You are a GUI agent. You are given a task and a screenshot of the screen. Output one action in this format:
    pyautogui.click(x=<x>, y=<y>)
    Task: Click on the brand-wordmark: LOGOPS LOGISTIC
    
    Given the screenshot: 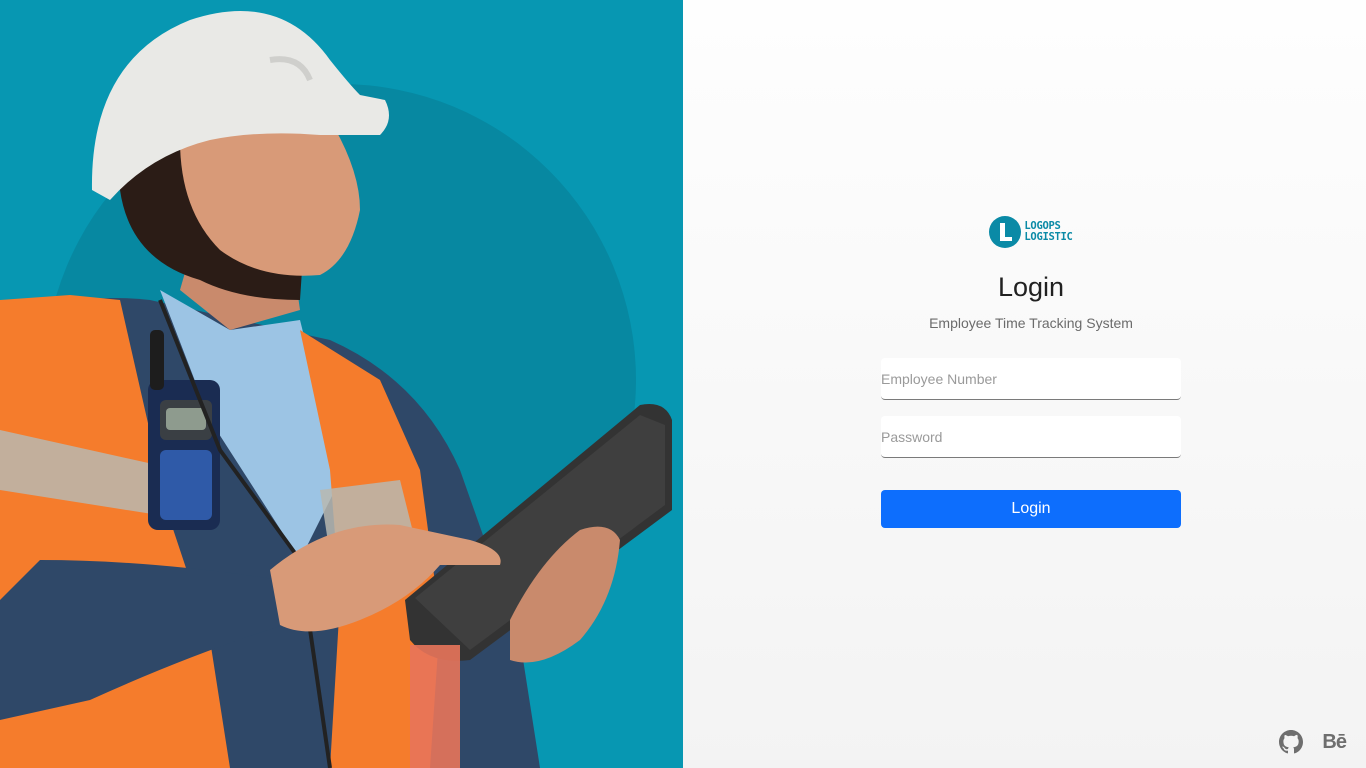 What is the action you would take?
    pyautogui.click(x=1048, y=232)
    